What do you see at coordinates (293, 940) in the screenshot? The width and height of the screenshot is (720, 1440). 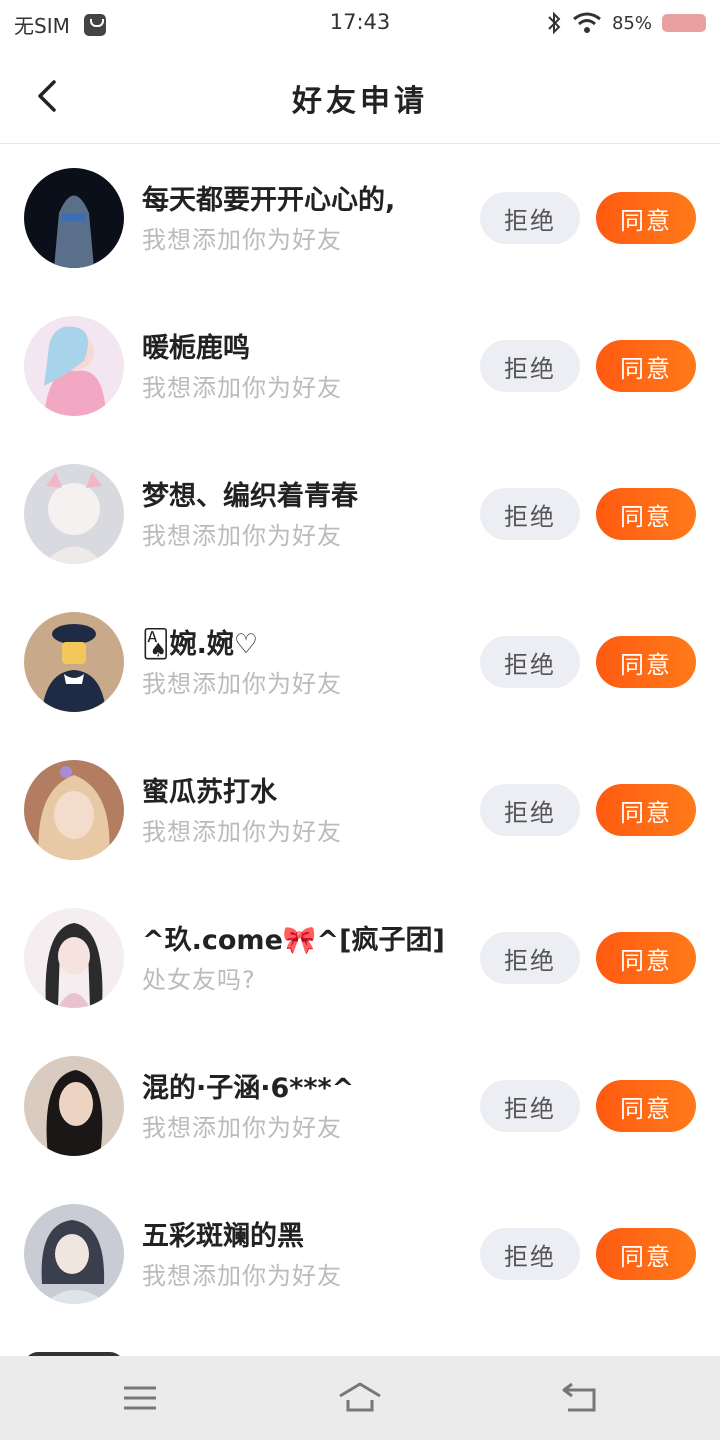 I see `requester-name: ^玖.come🎀^[疯子团]` at bounding box center [293, 940].